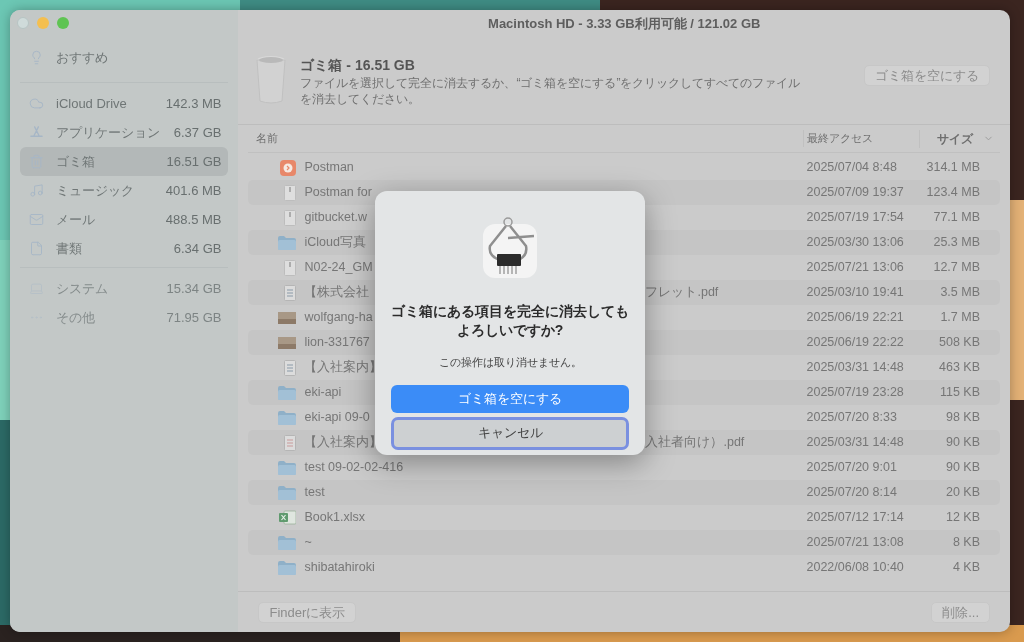 The height and width of the screenshot is (642, 1024). I want to click on cloud-icon, so click(36, 103).